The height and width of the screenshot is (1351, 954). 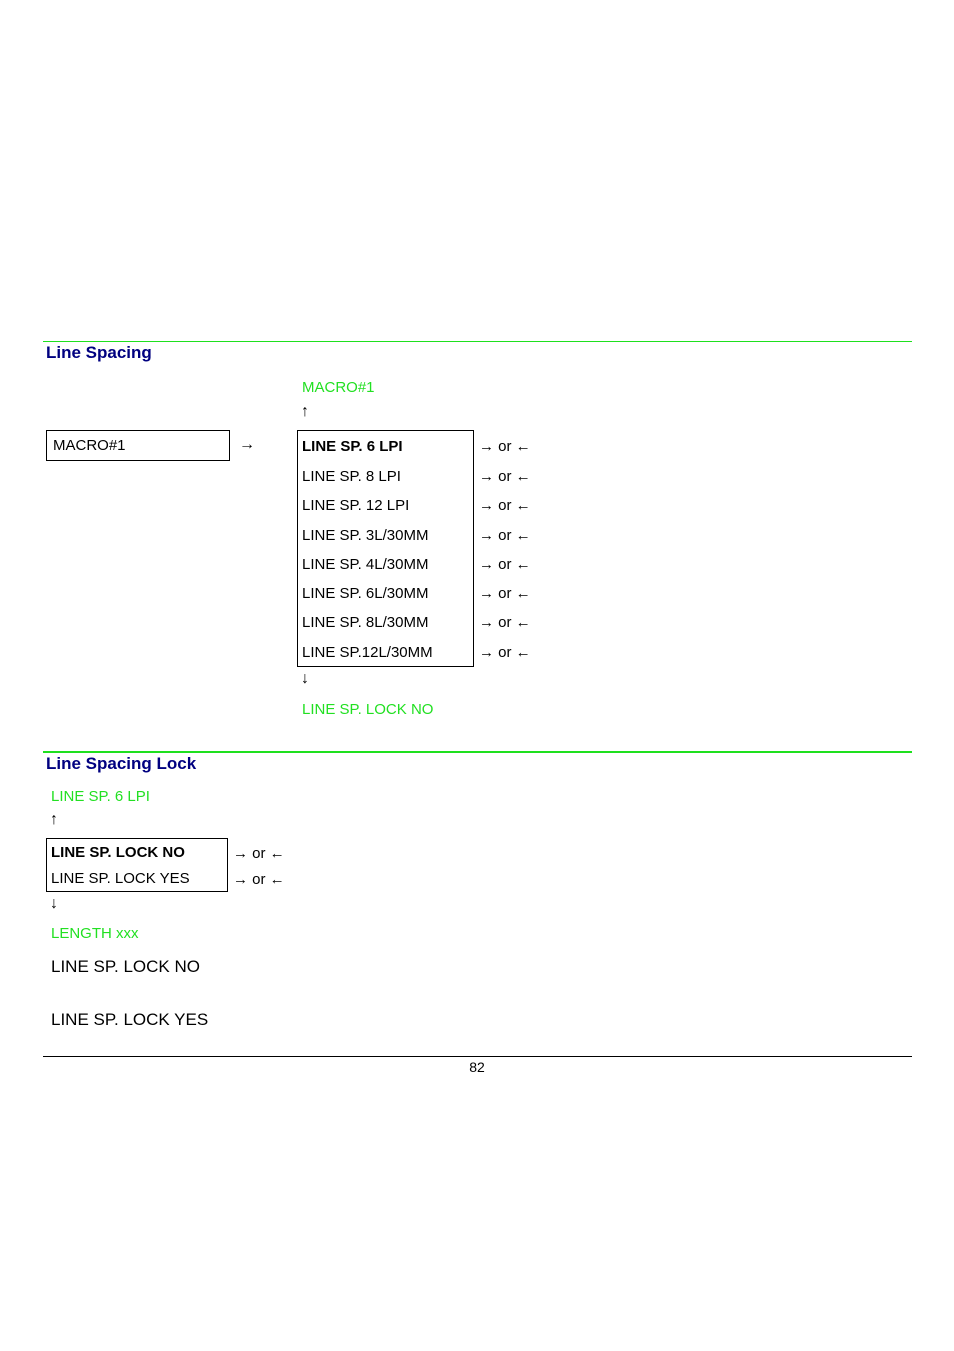 What do you see at coordinates (247, 444) in the screenshot?
I see `right-arrow-icon: →` at bounding box center [247, 444].